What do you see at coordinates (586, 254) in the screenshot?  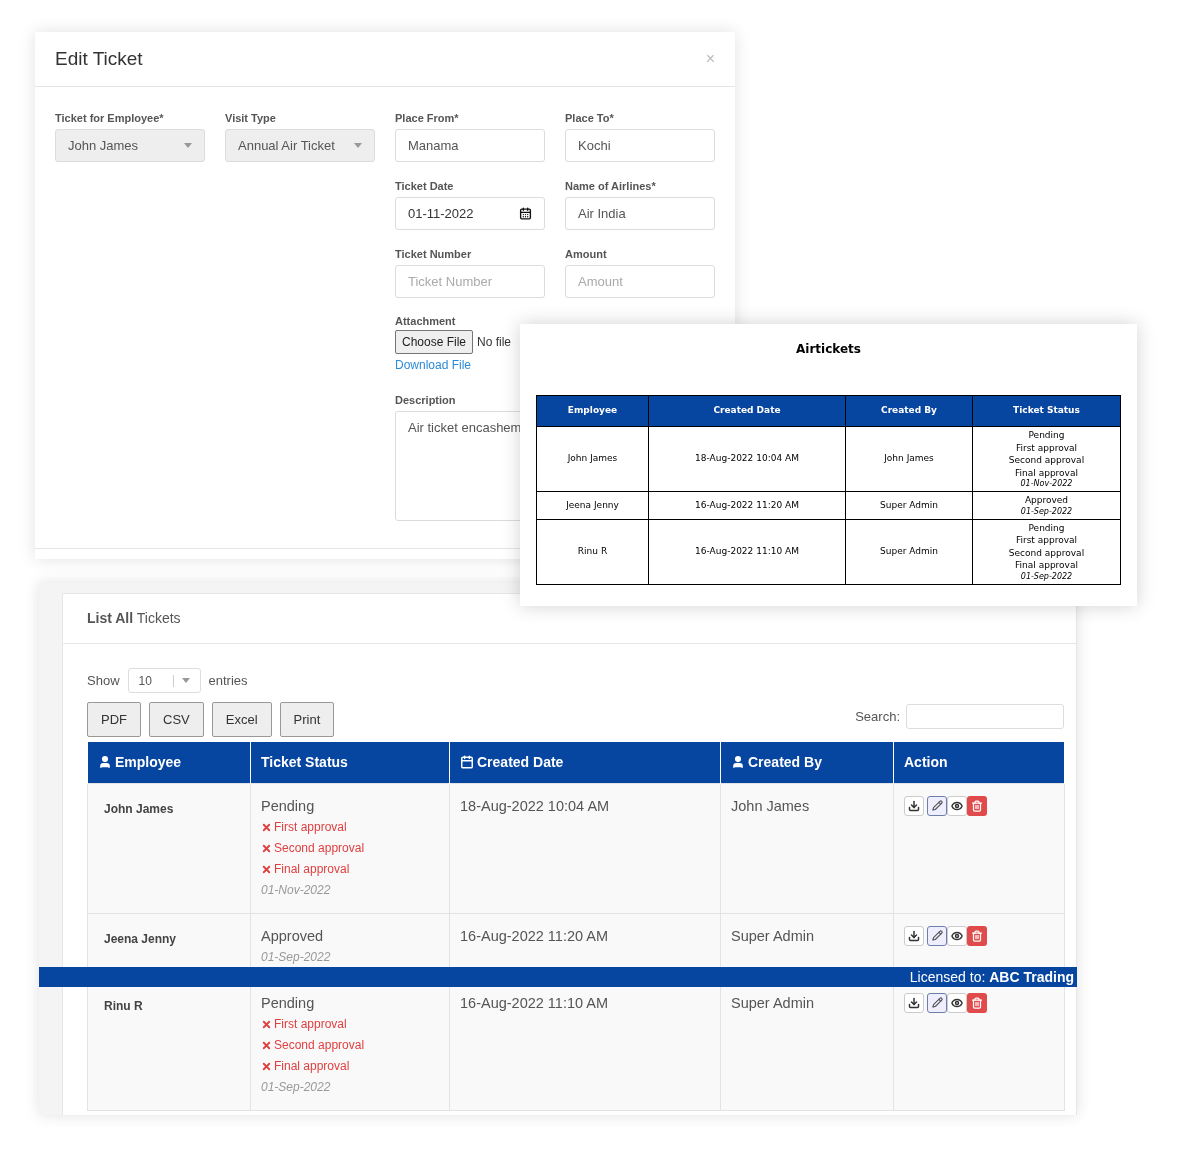 I see `field-label: Amount` at bounding box center [586, 254].